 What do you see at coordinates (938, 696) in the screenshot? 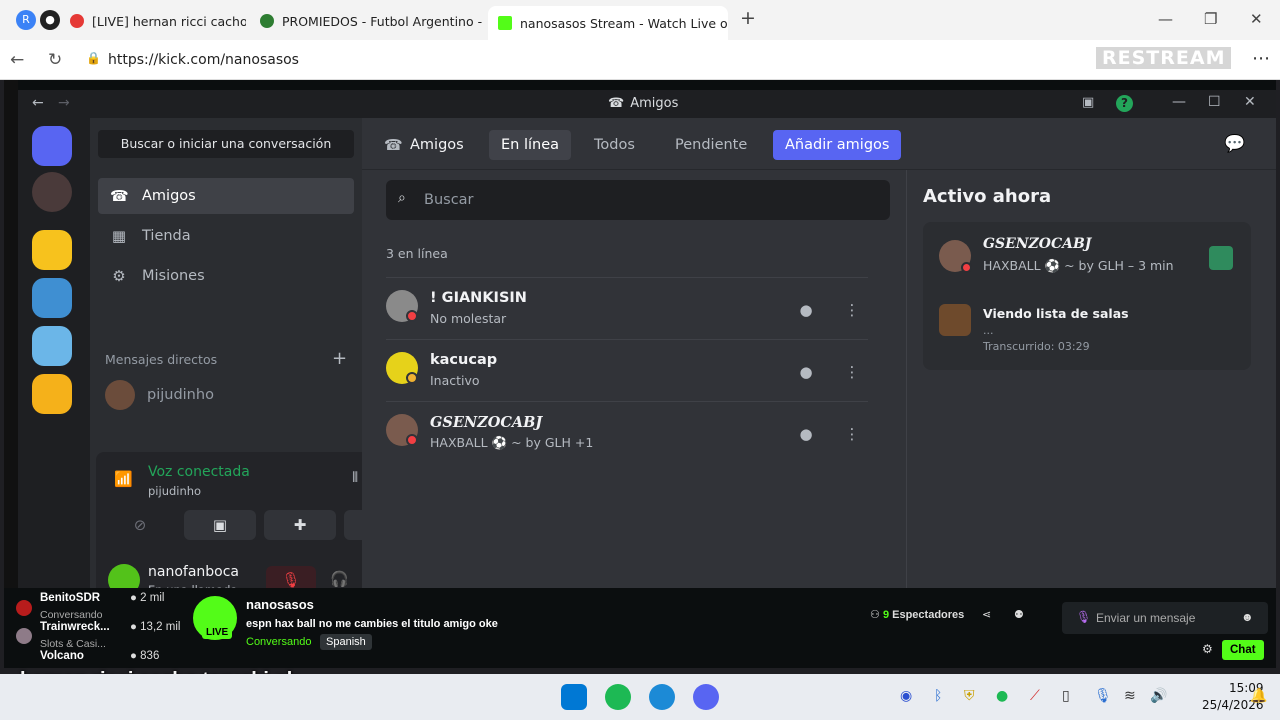
I see `bluetooth-icon: ᛒ` at bounding box center [938, 696].